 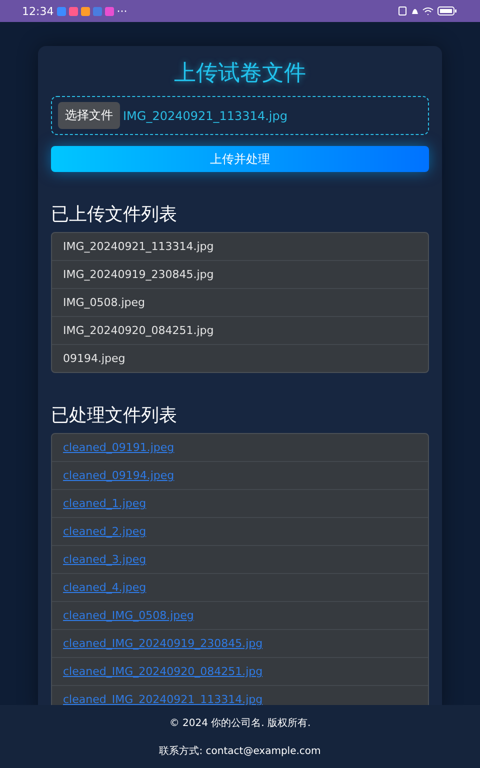 I want to click on file-name: 09194.jpeg, so click(x=94, y=358).